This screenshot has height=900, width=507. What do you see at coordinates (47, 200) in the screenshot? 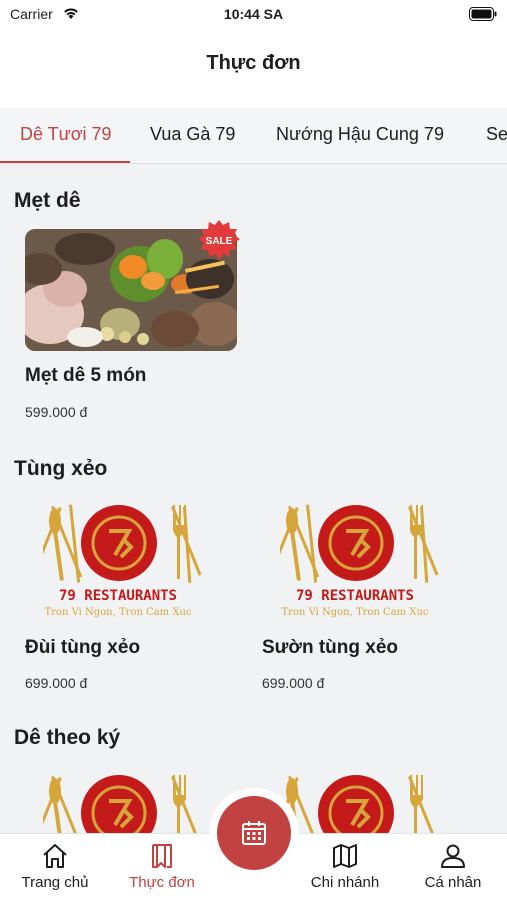
I see `section-title: Mẹt dê` at bounding box center [47, 200].